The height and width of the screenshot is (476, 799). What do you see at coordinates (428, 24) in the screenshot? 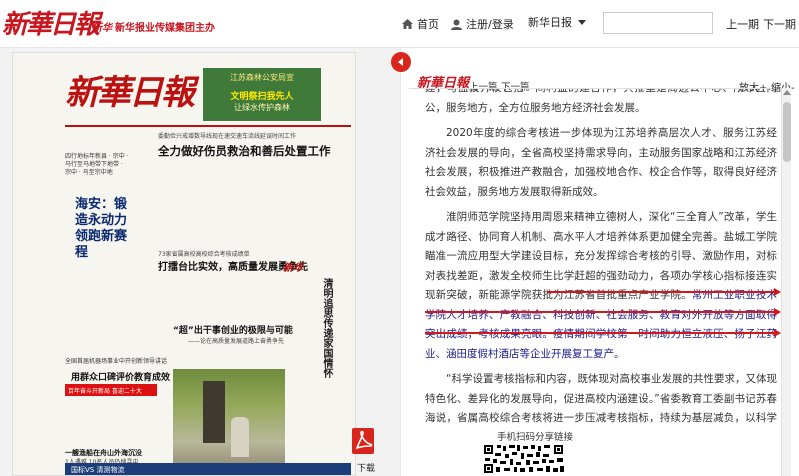
I see `nav-home-label: 首页` at bounding box center [428, 24].